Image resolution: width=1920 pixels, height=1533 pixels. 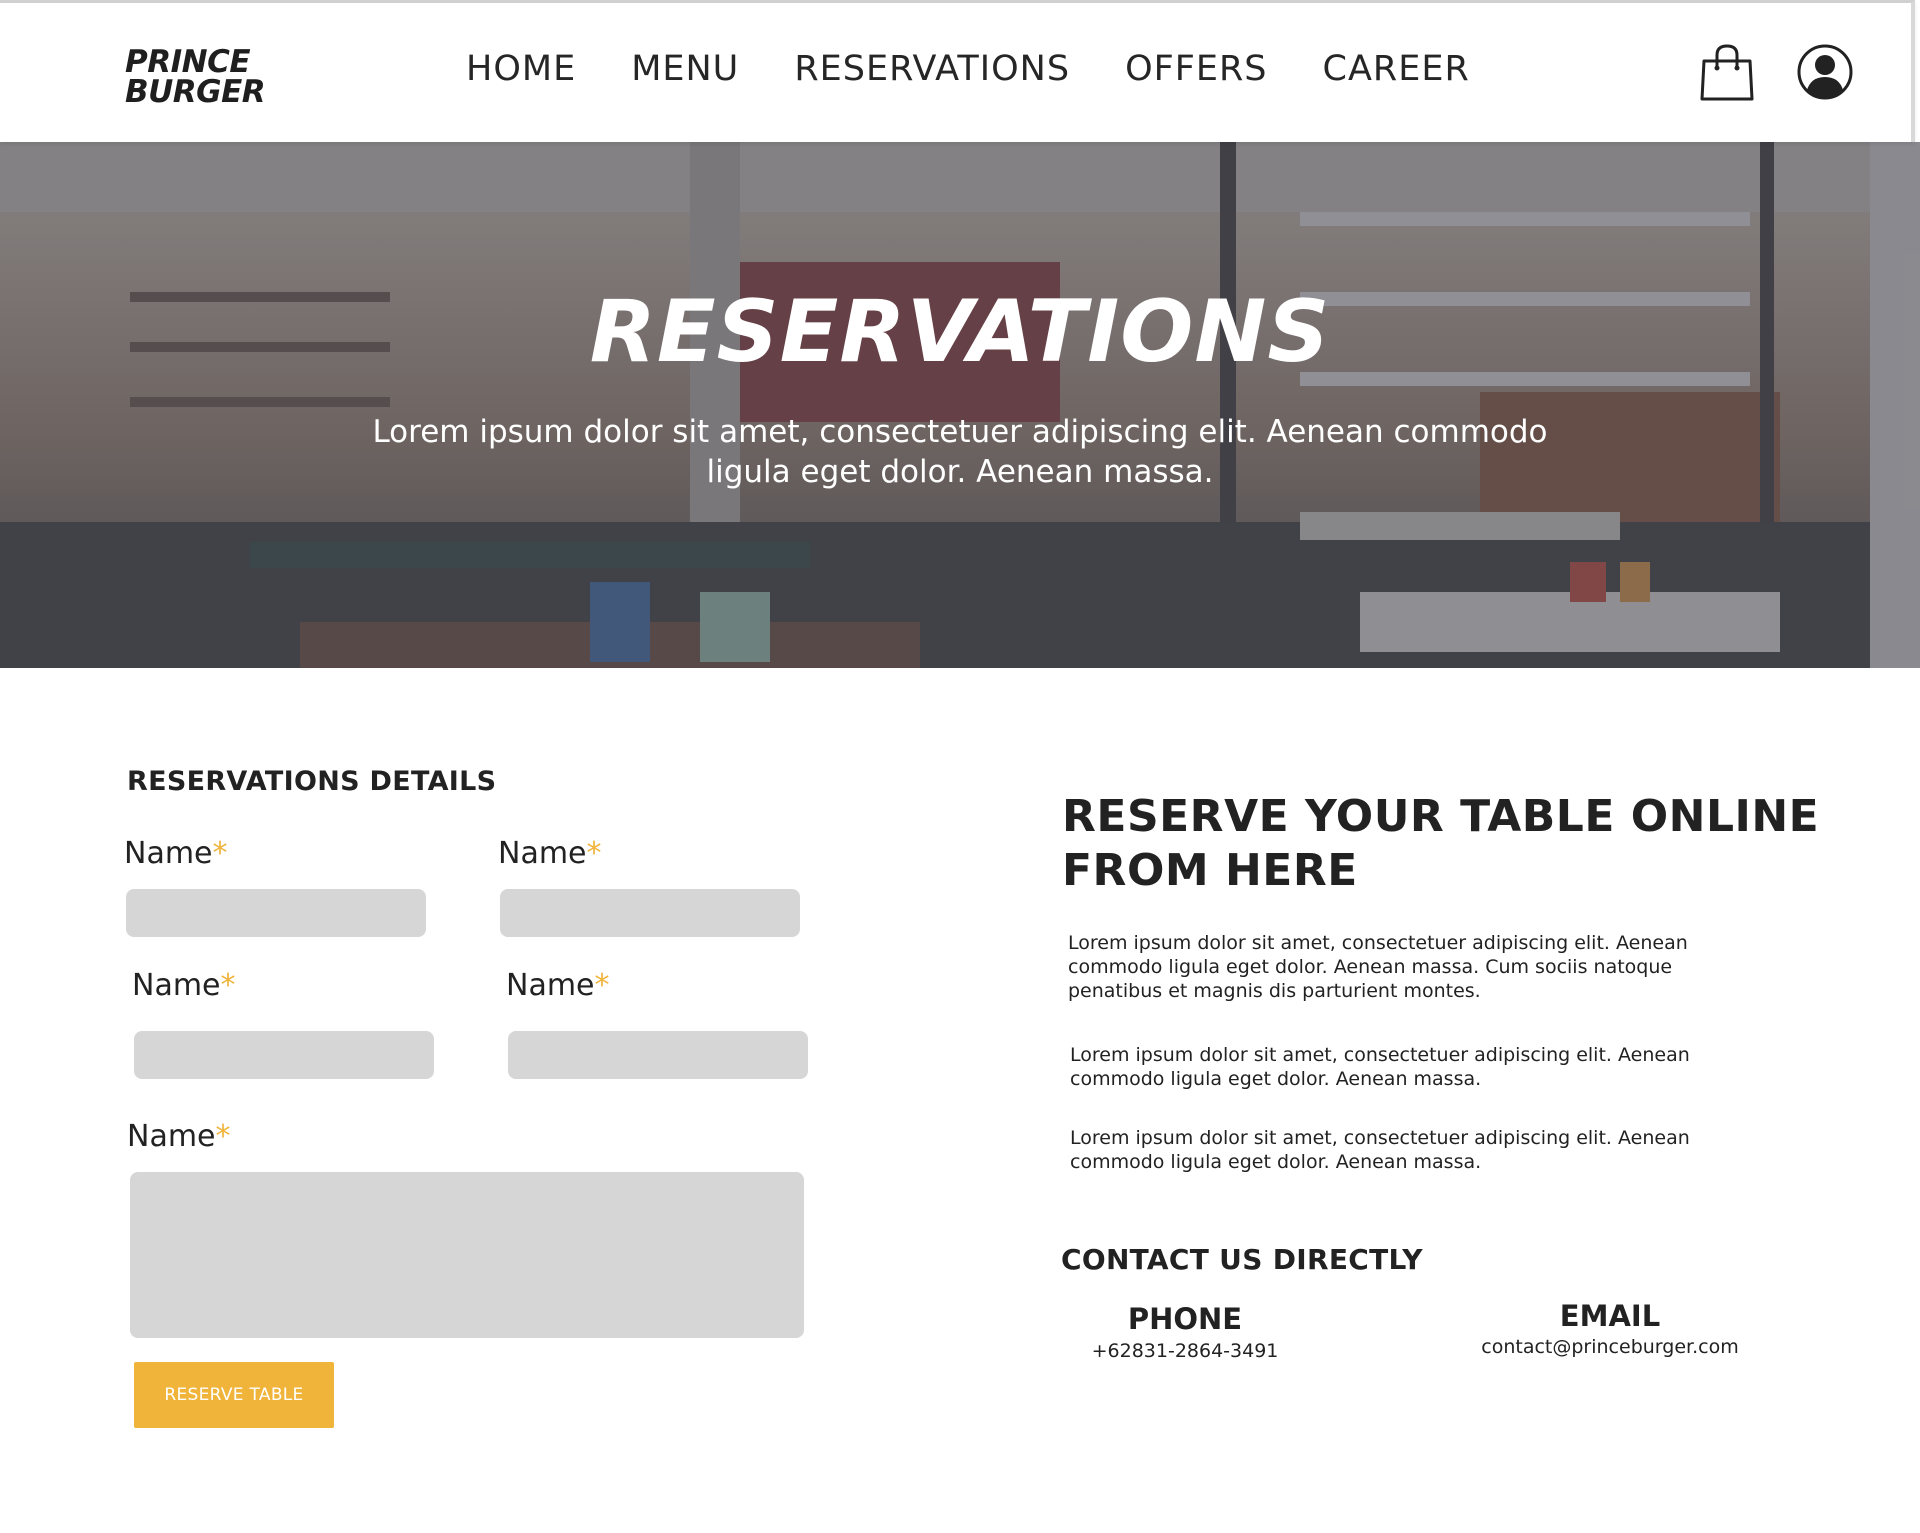 I want to click on reserve-table-button: RESERVE TABLE, so click(x=234, y=1395).